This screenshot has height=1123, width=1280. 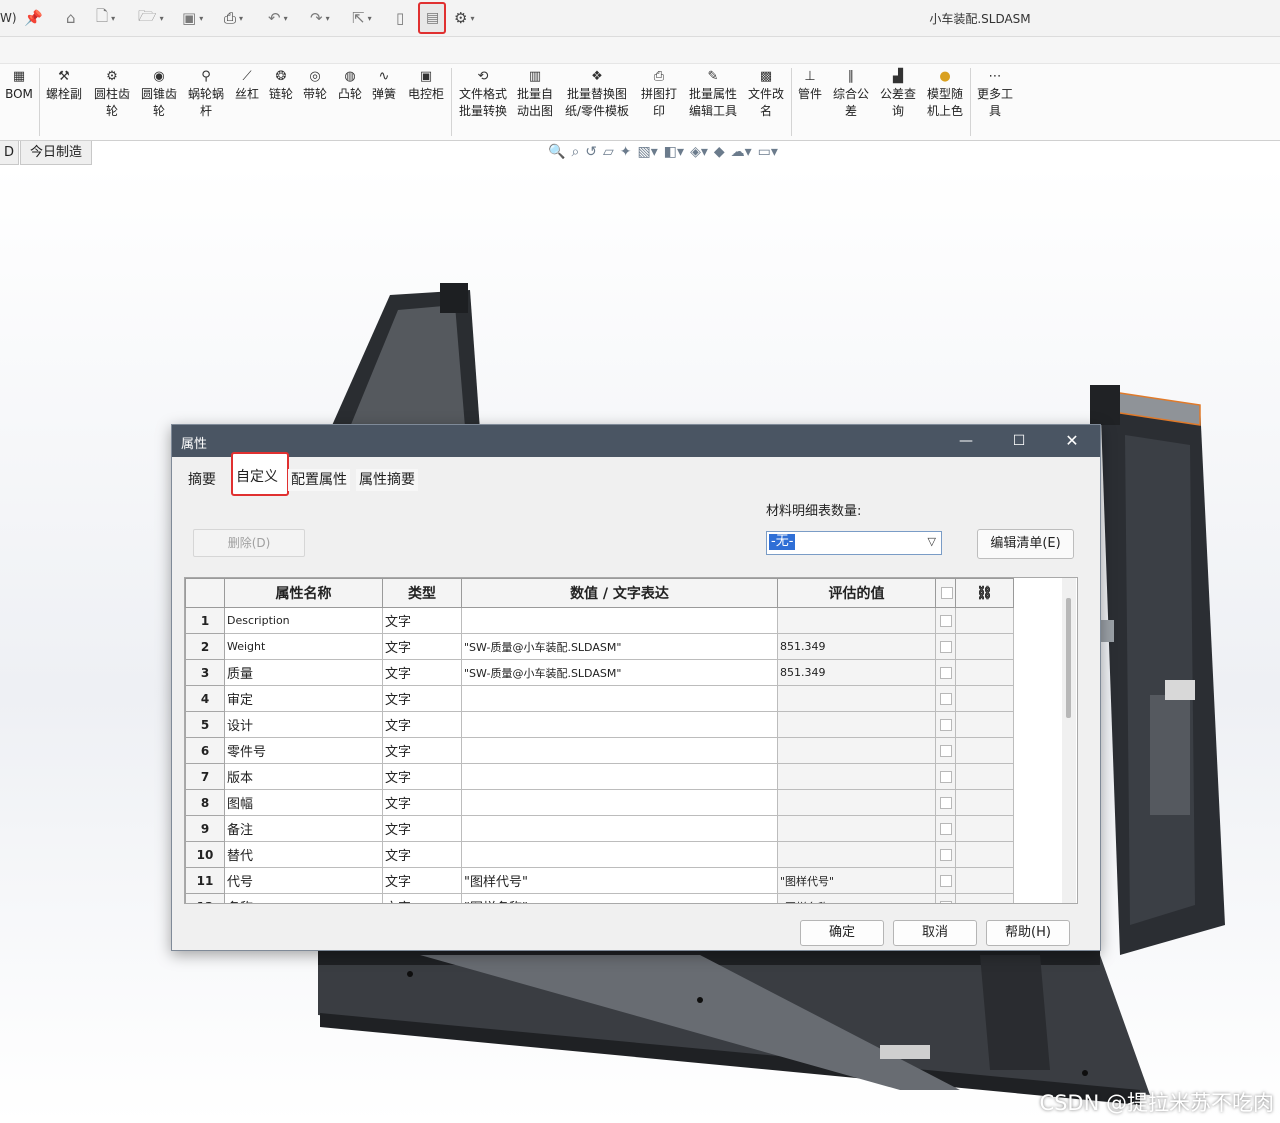 What do you see at coordinates (159, 95) in the screenshot?
I see `bevel-gear-button: ◉ 圆锥齿 轮` at bounding box center [159, 95].